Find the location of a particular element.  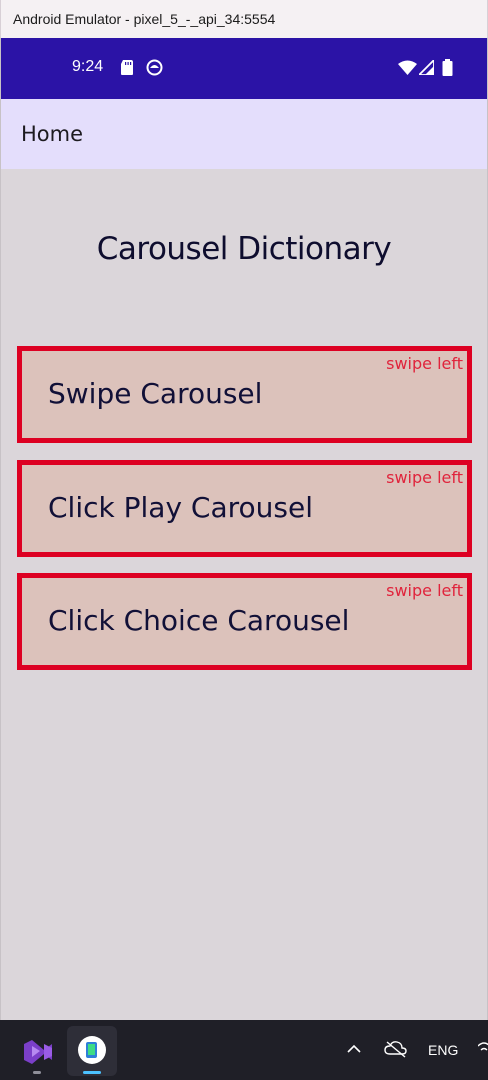

wifi-icon is located at coordinates (407, 67).